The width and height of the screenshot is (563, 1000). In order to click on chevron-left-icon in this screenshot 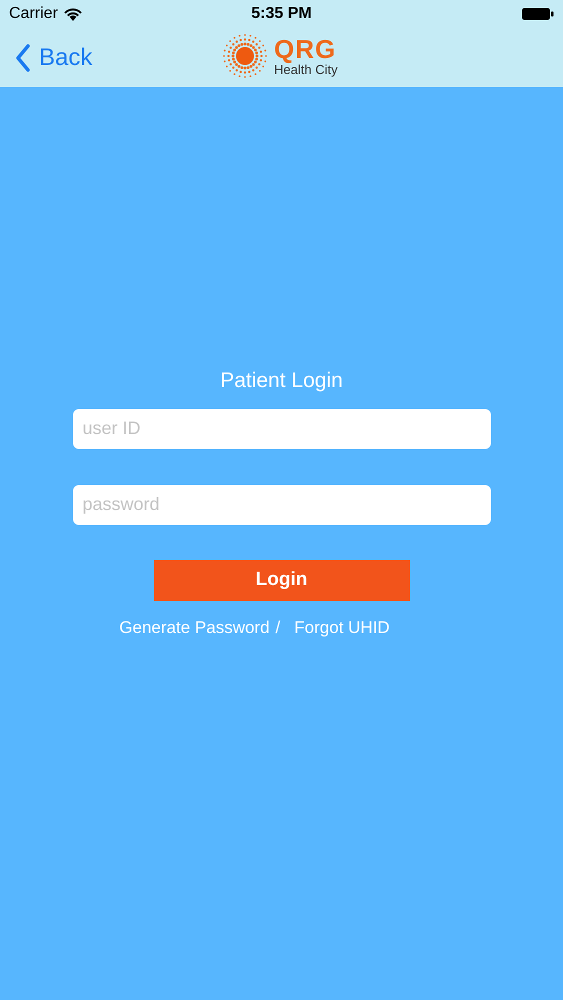, I will do `click(23, 58)`.